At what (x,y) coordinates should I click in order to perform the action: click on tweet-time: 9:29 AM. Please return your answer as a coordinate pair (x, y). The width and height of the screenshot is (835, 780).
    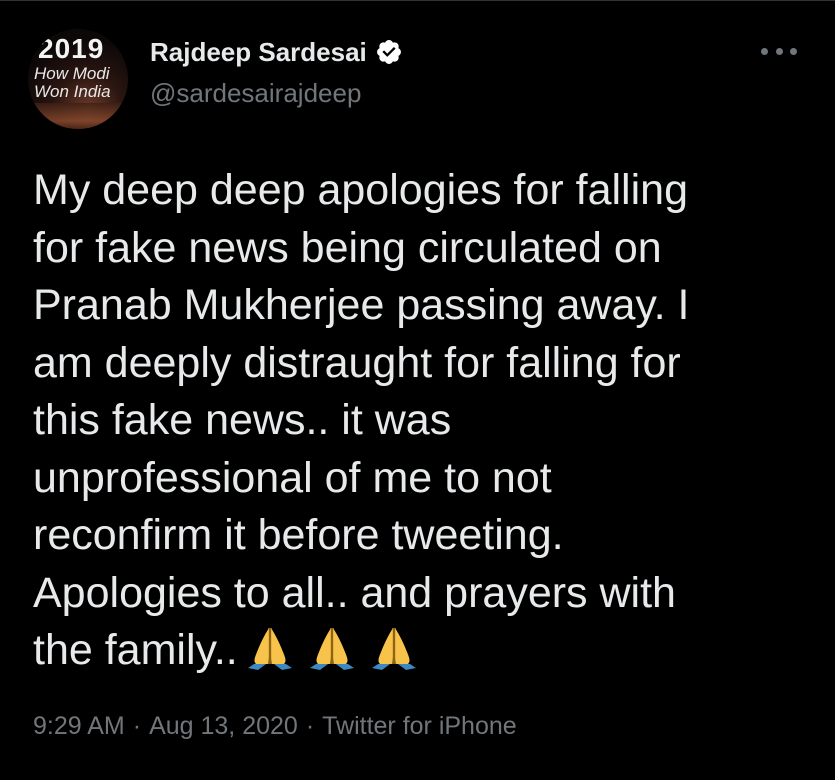
    Looking at the image, I should click on (79, 726).